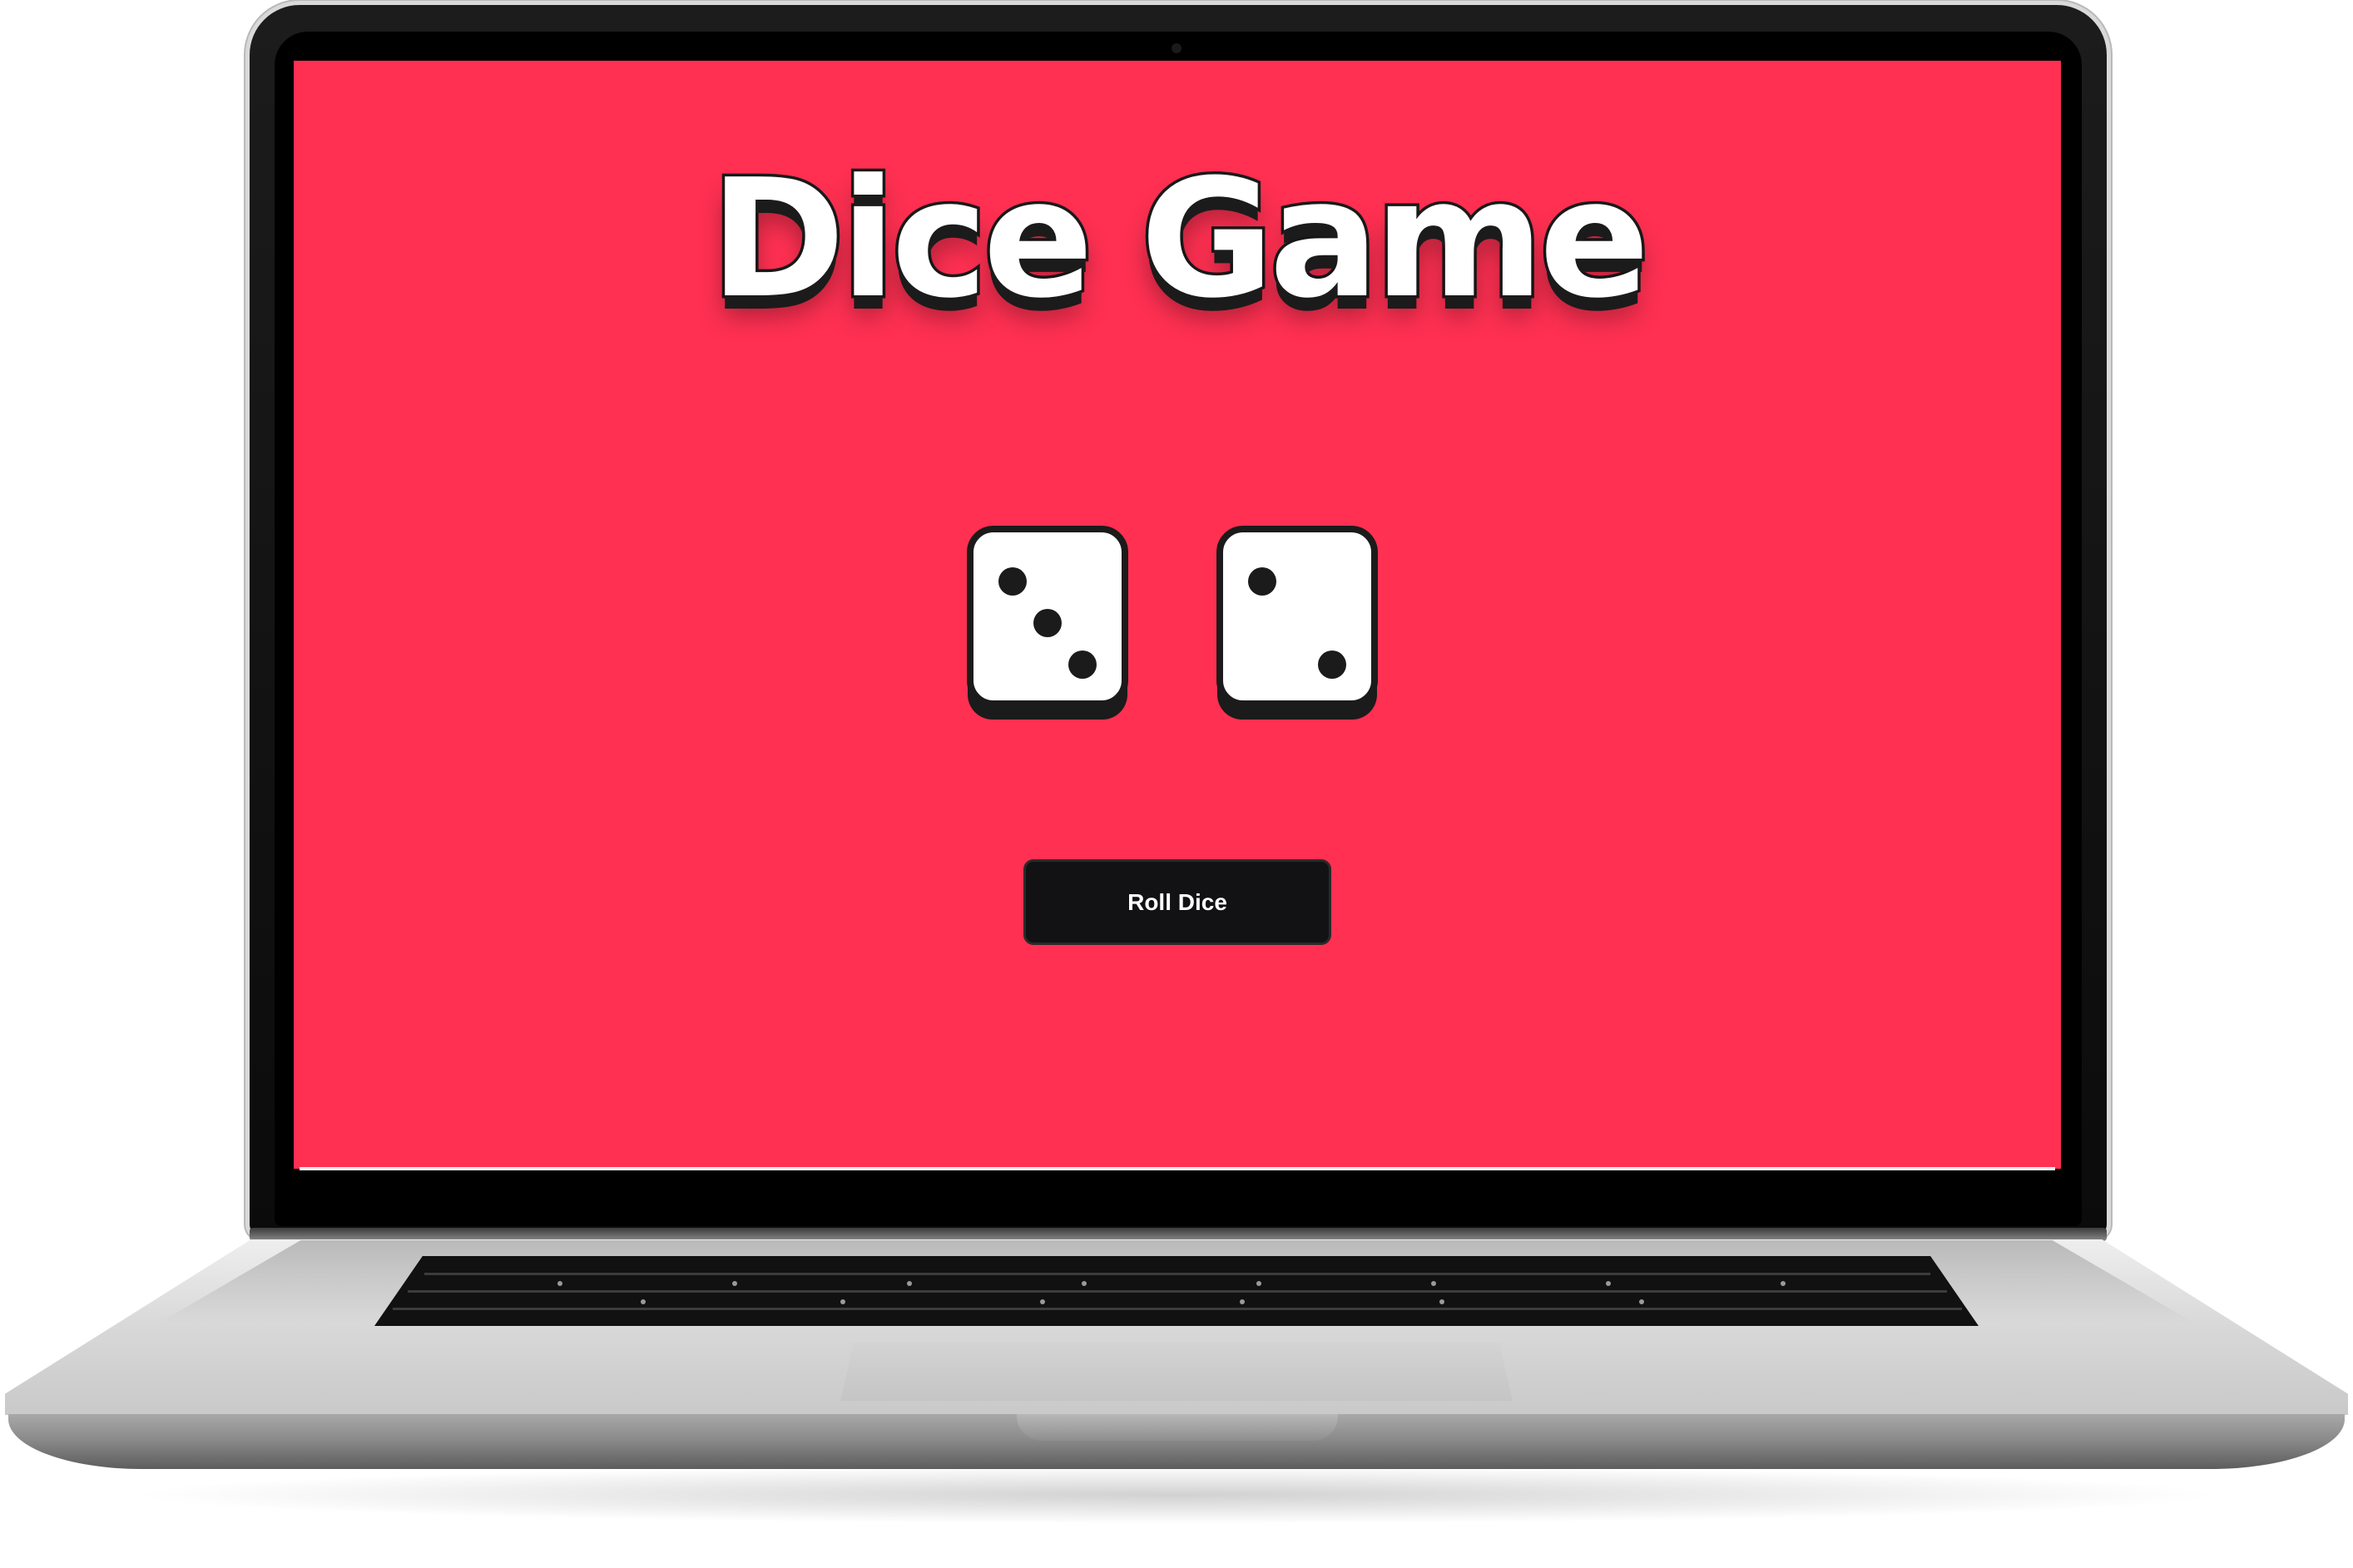 The width and height of the screenshot is (2353, 1568). I want to click on page-title: Dice Game, so click(1180, 239).